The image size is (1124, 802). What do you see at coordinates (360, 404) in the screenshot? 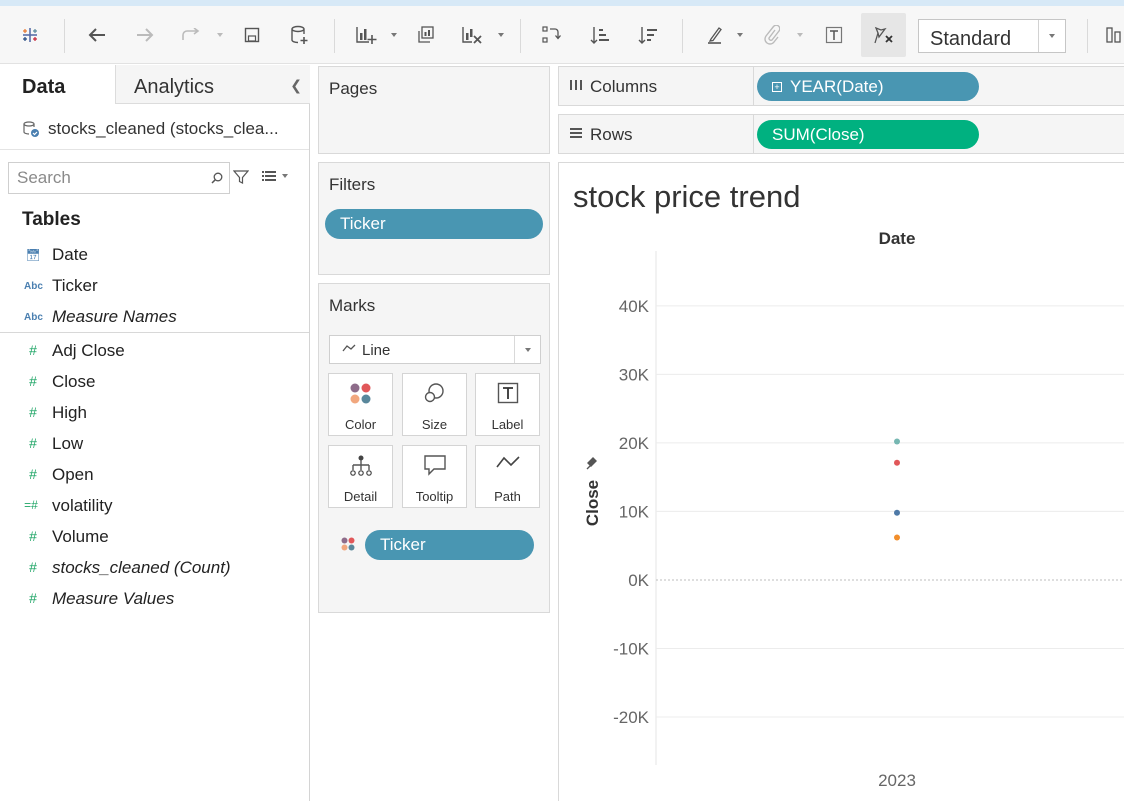
I see `marks-color-button: Color` at bounding box center [360, 404].